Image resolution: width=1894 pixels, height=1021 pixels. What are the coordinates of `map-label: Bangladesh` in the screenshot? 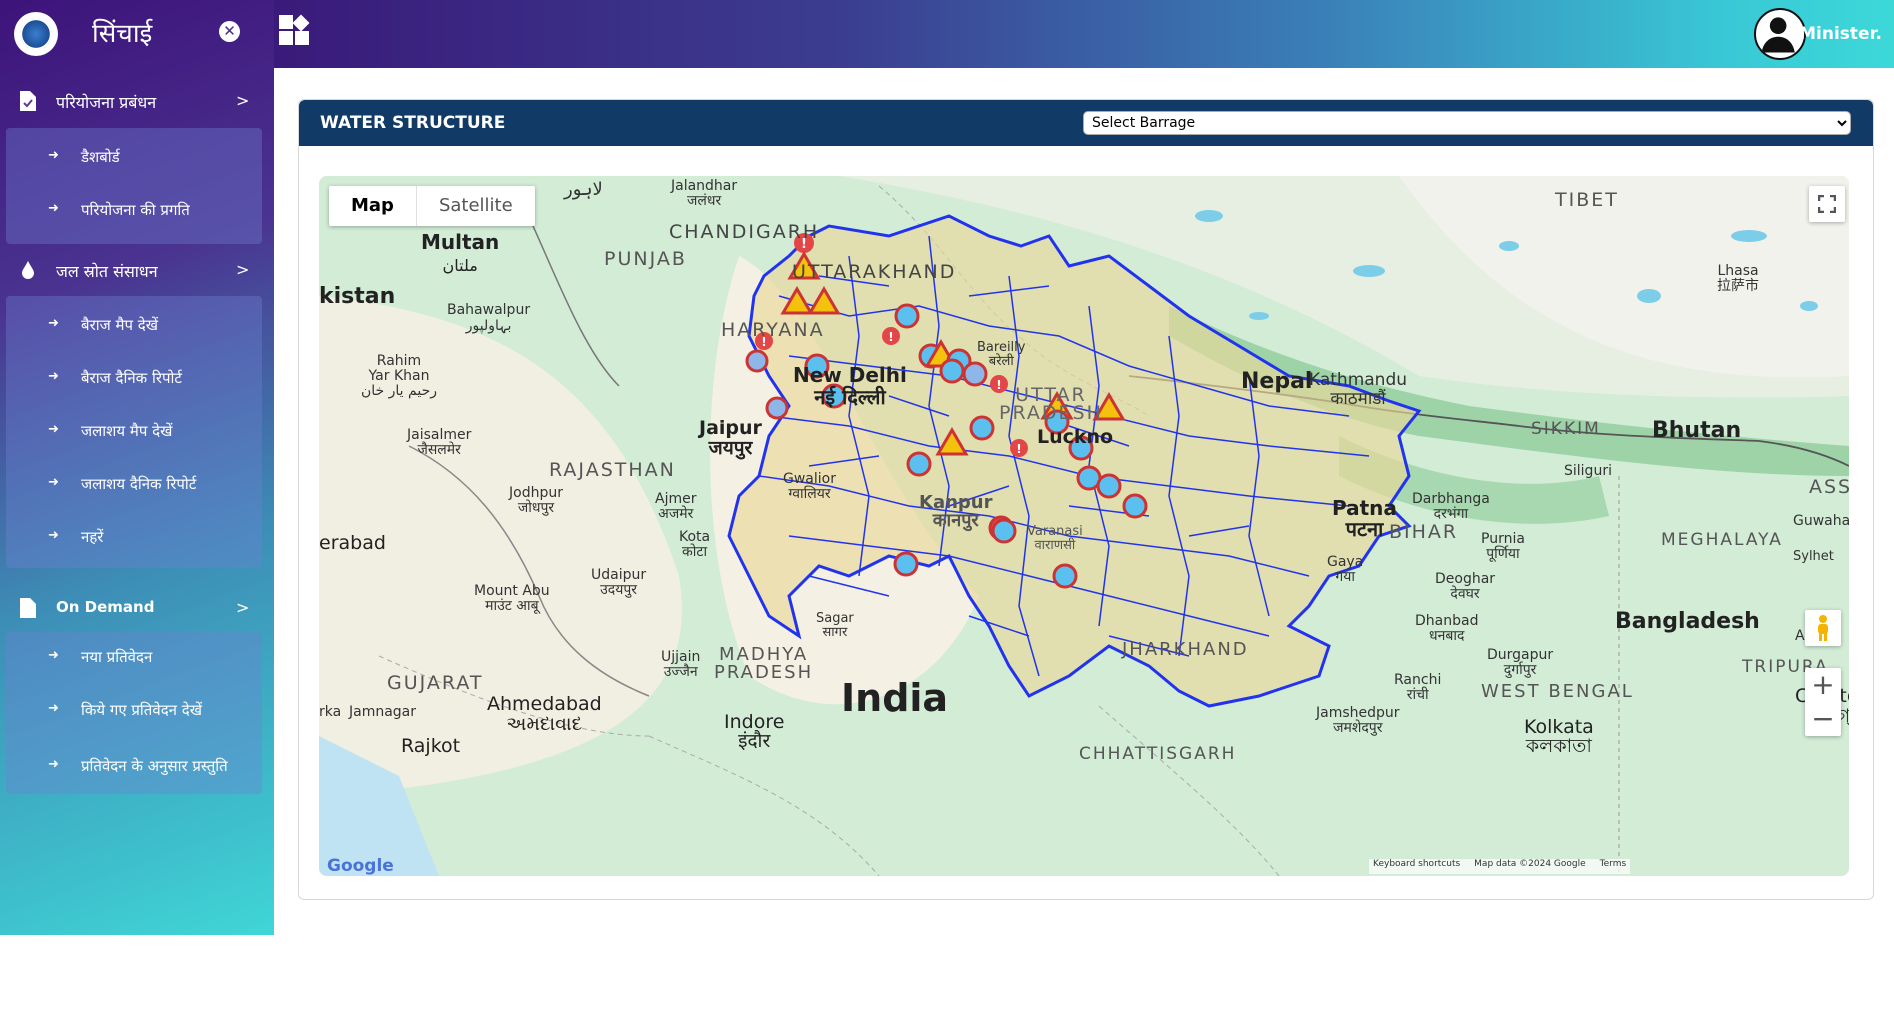 It's located at (1687, 621).